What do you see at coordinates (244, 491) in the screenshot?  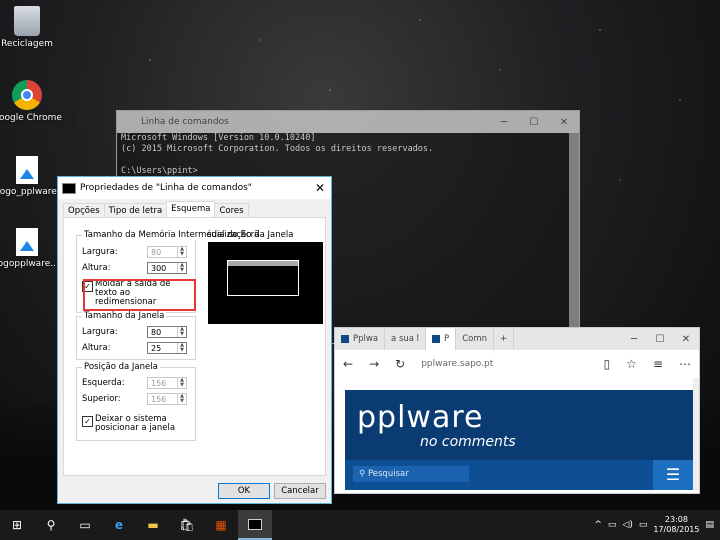 I see `ok-button: OK` at bounding box center [244, 491].